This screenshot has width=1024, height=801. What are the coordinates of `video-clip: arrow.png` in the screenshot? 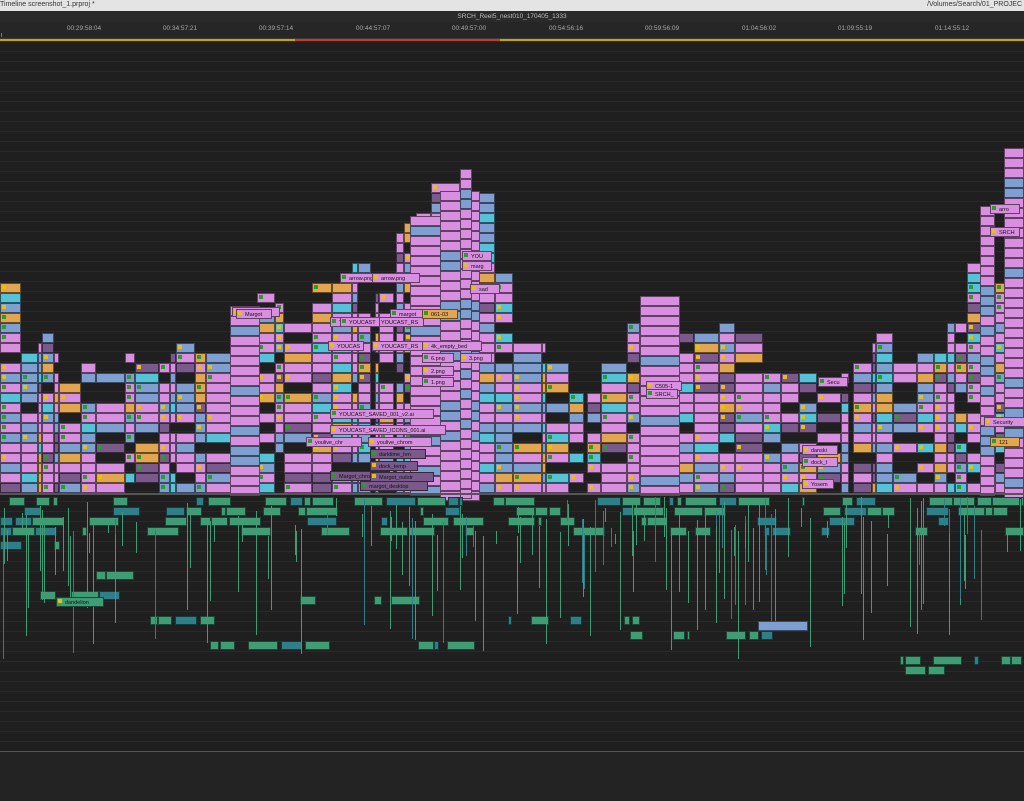 It's located at (396, 278).